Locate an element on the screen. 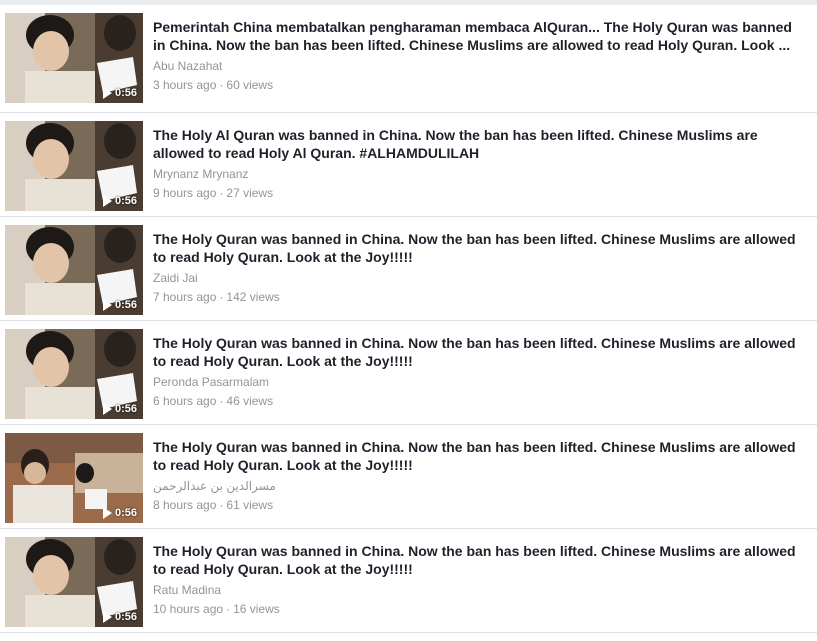 The width and height of the screenshot is (817, 641). video-time: 6 hours ago is located at coordinates (184, 401).